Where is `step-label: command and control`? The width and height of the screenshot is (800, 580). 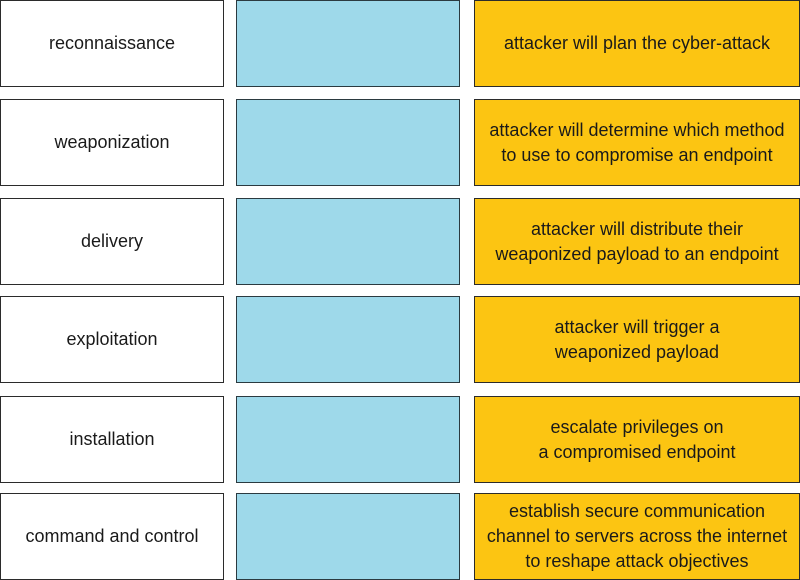
step-label: command and control is located at coordinates (112, 536).